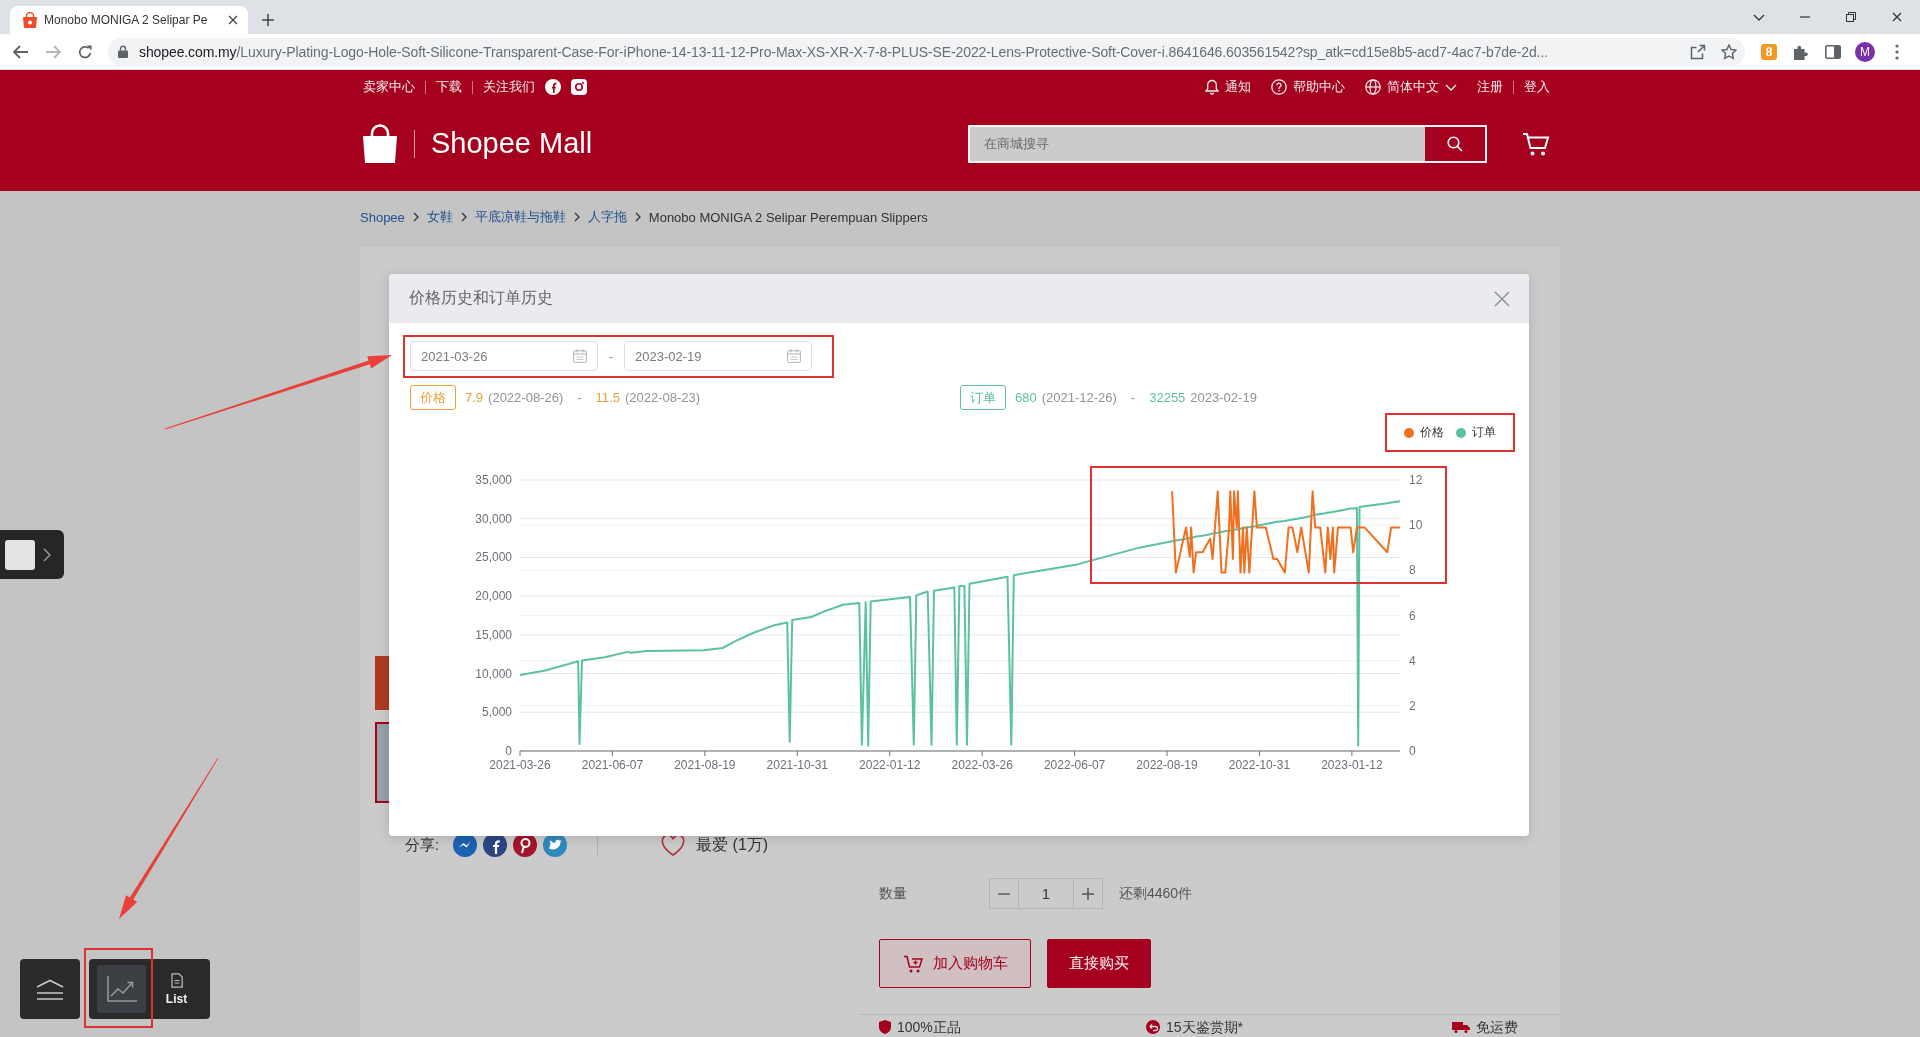  Describe the element at coordinates (520, 217) in the screenshot. I see `breadcrumb-item: 平底凉鞋与拖鞋` at that location.